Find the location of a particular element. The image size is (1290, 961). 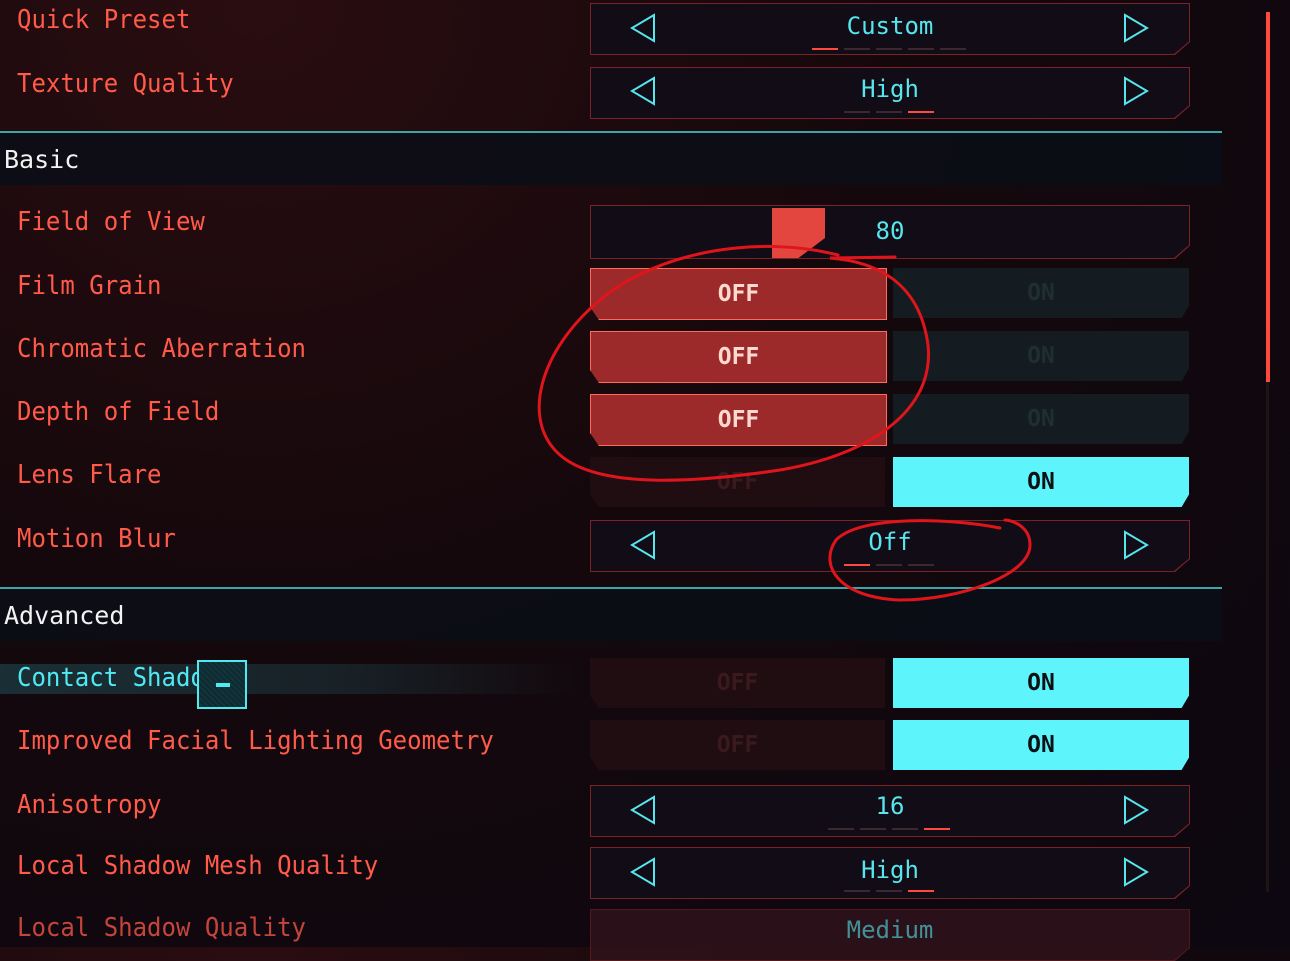

section-title: Basic is located at coordinates (42, 159).